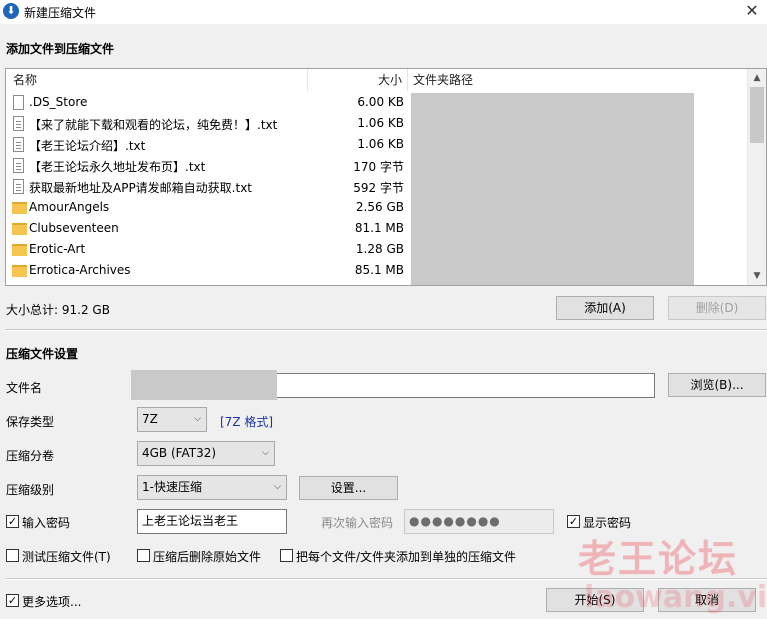 The height and width of the screenshot is (619, 767). What do you see at coordinates (25, 80) in the screenshot?
I see `column-header-name: 名称` at bounding box center [25, 80].